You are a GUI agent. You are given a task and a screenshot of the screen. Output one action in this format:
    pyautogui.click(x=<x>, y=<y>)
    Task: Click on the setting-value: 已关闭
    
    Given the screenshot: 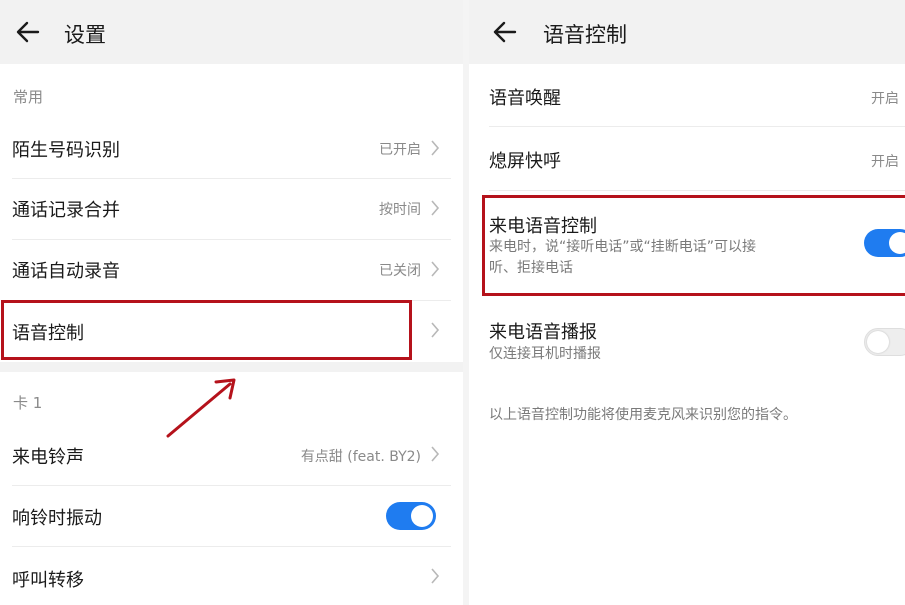 What is the action you would take?
    pyautogui.click(x=400, y=271)
    